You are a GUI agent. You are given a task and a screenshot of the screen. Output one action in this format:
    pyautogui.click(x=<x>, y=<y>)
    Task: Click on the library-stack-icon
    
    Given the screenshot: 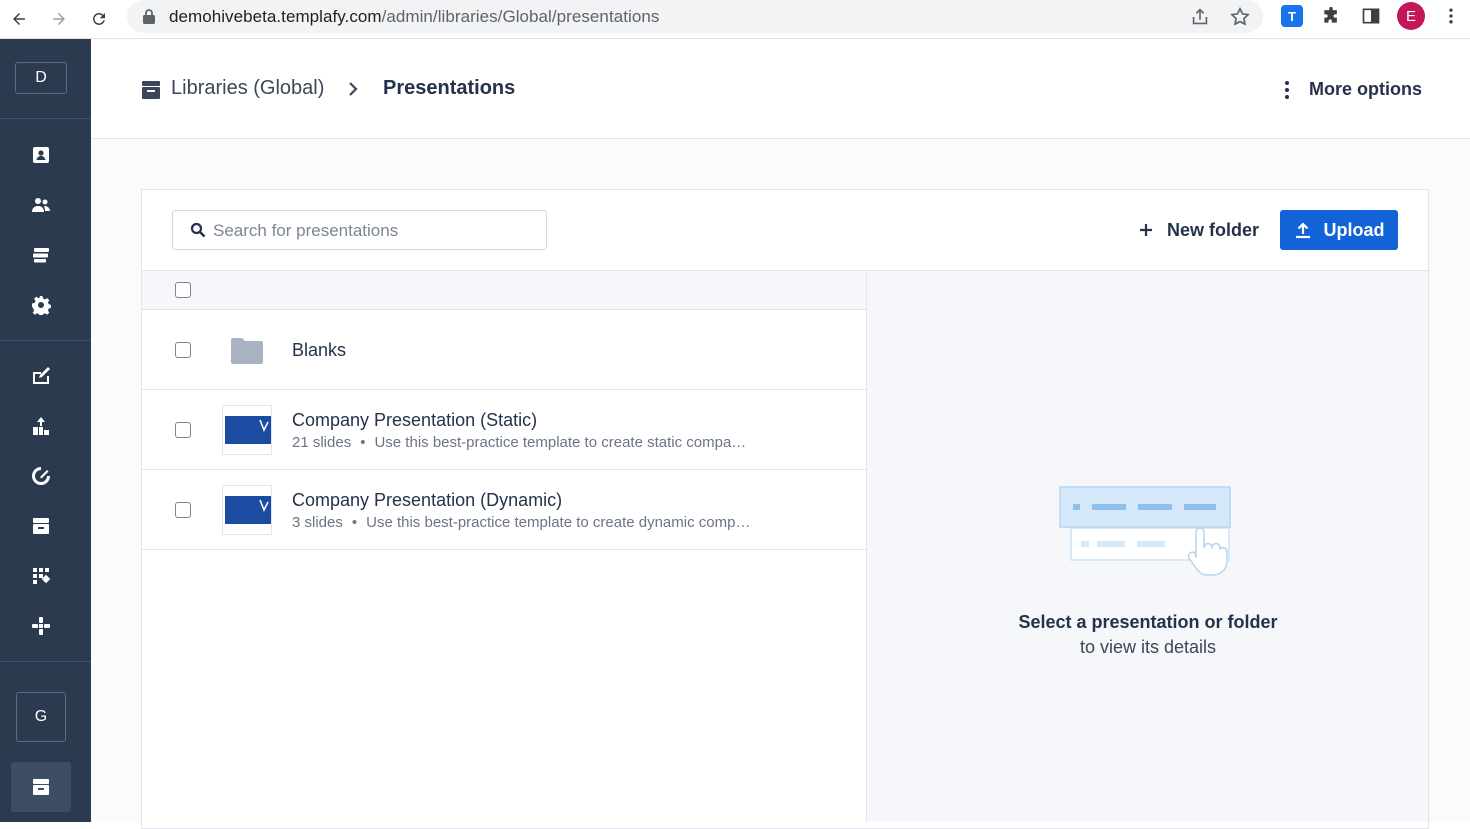 What is the action you would take?
    pyautogui.click(x=41, y=255)
    